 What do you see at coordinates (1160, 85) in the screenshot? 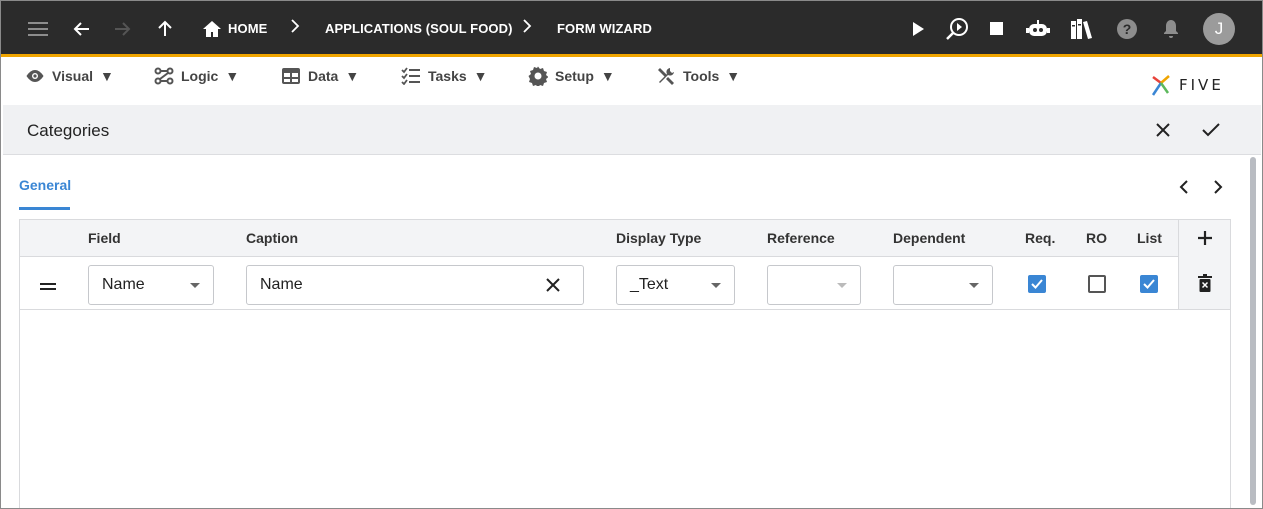
I see `five-logo-mark-icon` at bounding box center [1160, 85].